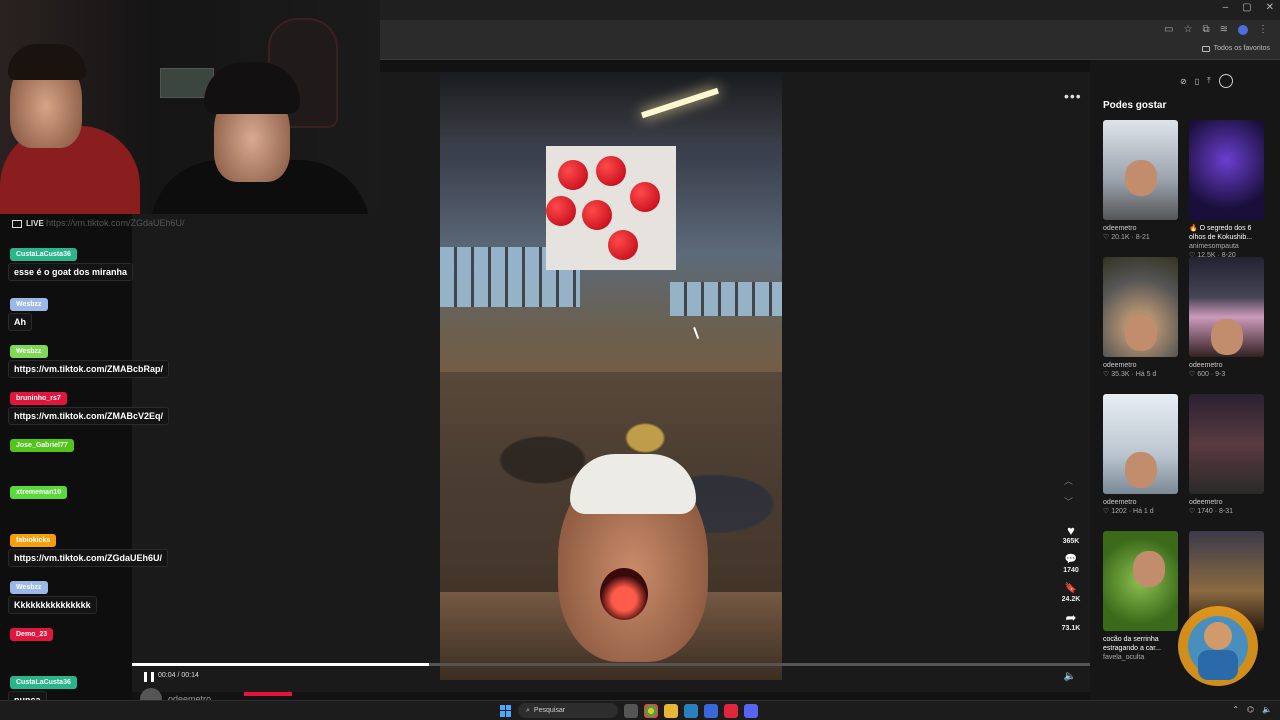 This screenshot has width=1280, height=720. I want to click on recommendation-card: odeemetro ♡ 20.1K · 8-21, so click(1140, 186).